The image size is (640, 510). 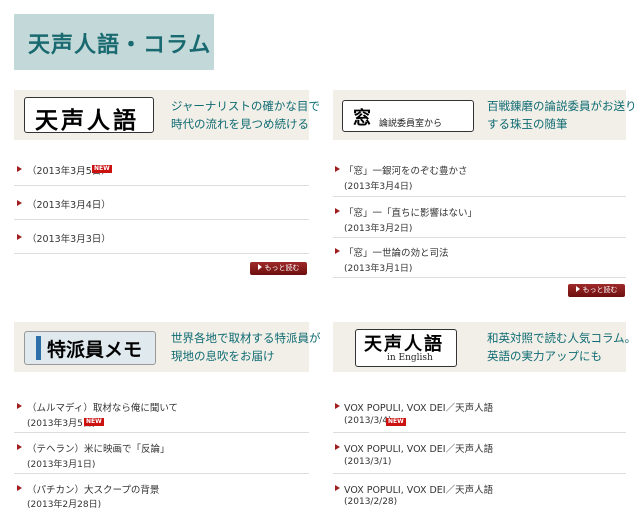 I want to click on tensei-logo: 天声人語, so click(x=89, y=115).